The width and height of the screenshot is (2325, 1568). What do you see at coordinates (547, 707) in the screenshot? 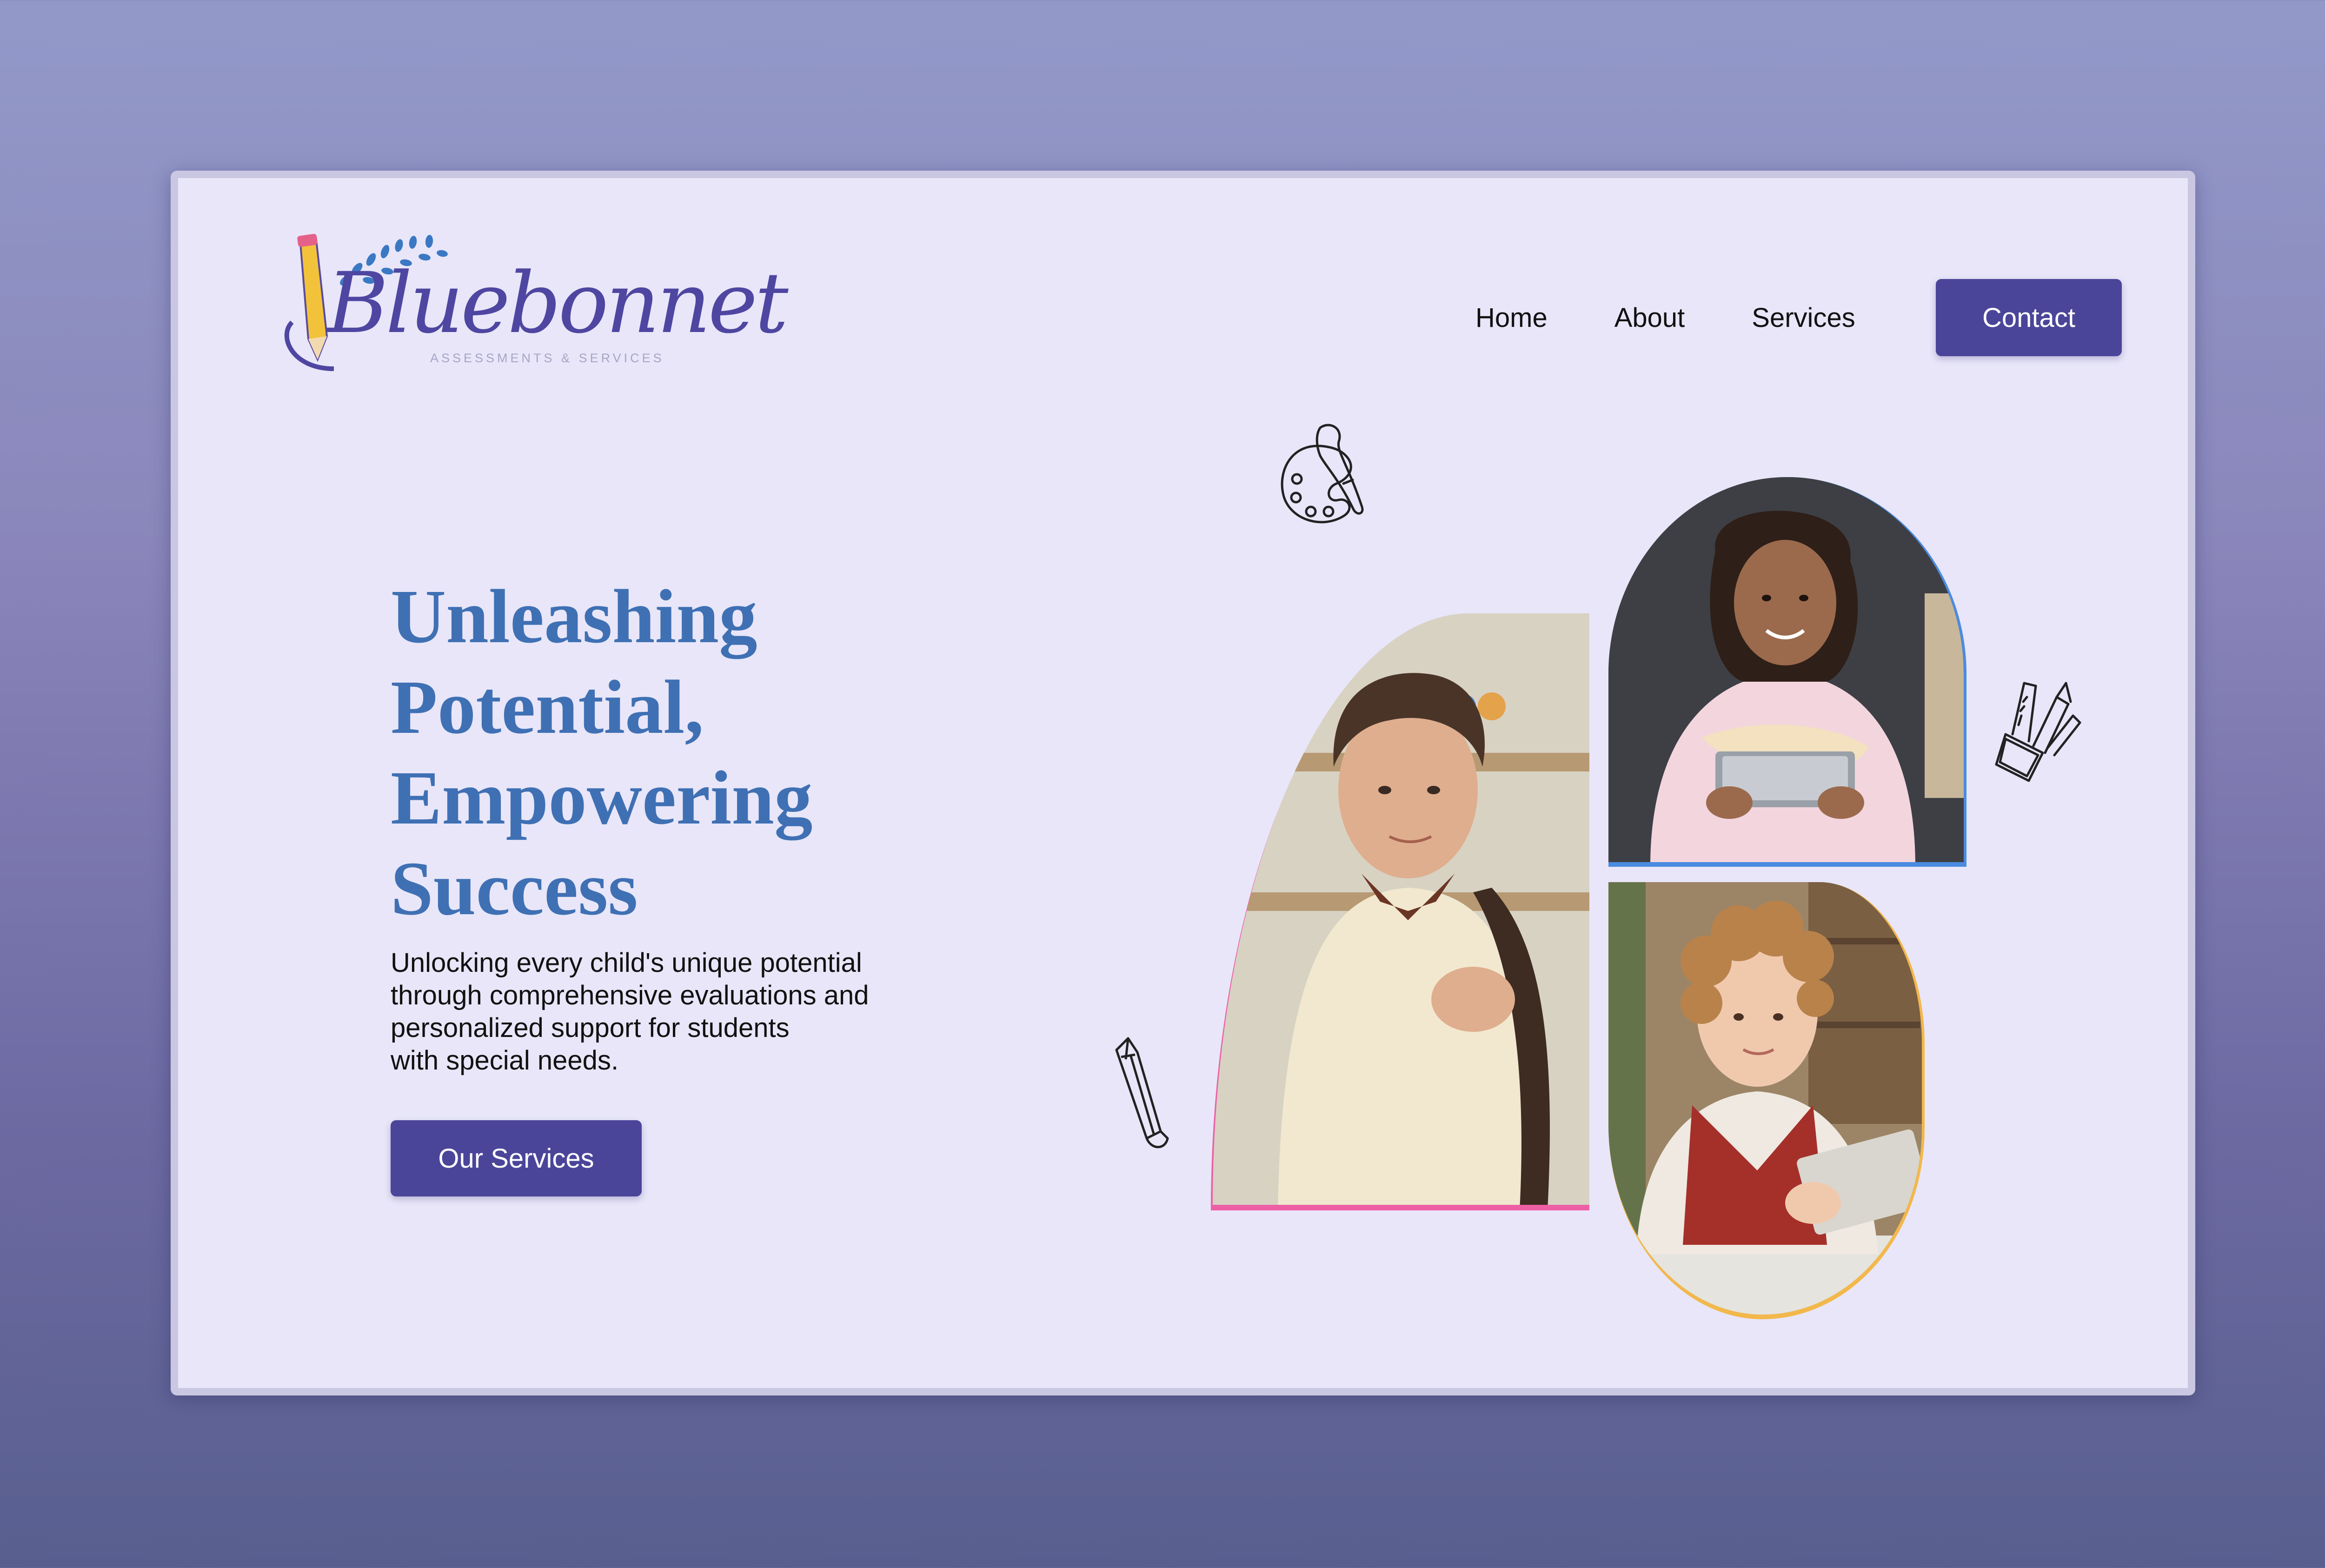
I see `hero-title-line: Potential,` at bounding box center [547, 707].